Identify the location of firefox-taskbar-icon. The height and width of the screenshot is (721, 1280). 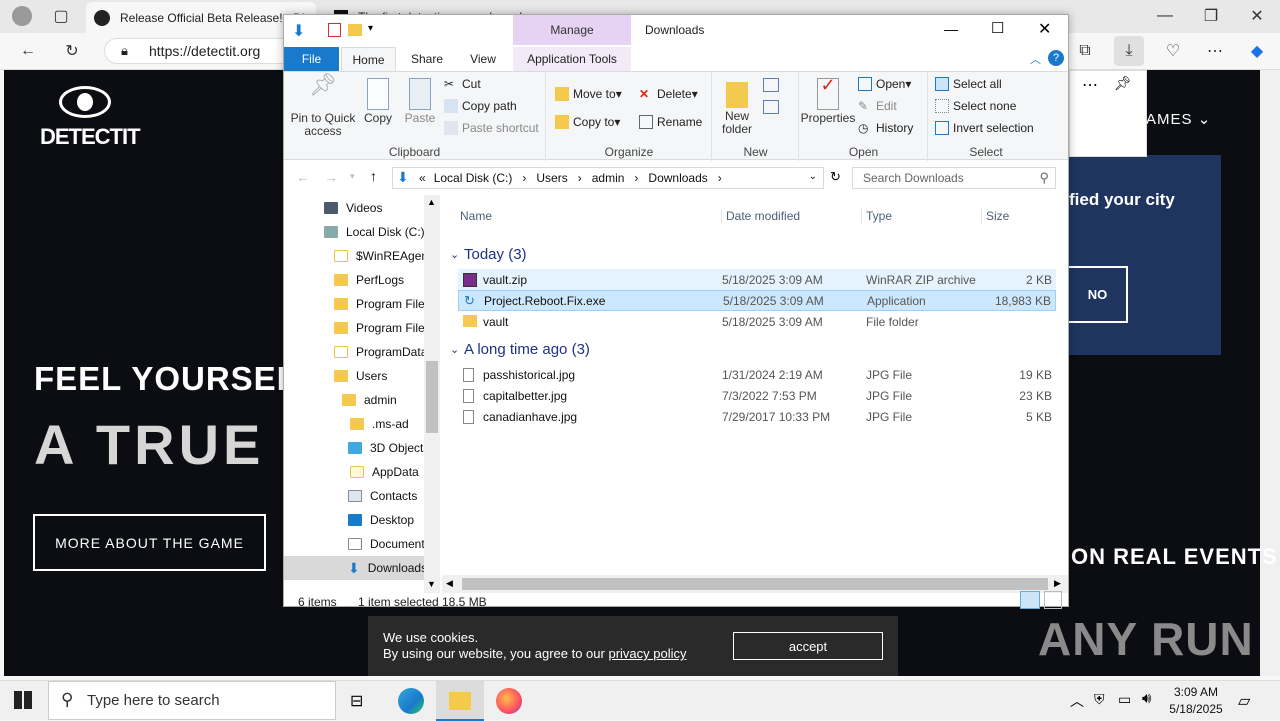
(509, 701).